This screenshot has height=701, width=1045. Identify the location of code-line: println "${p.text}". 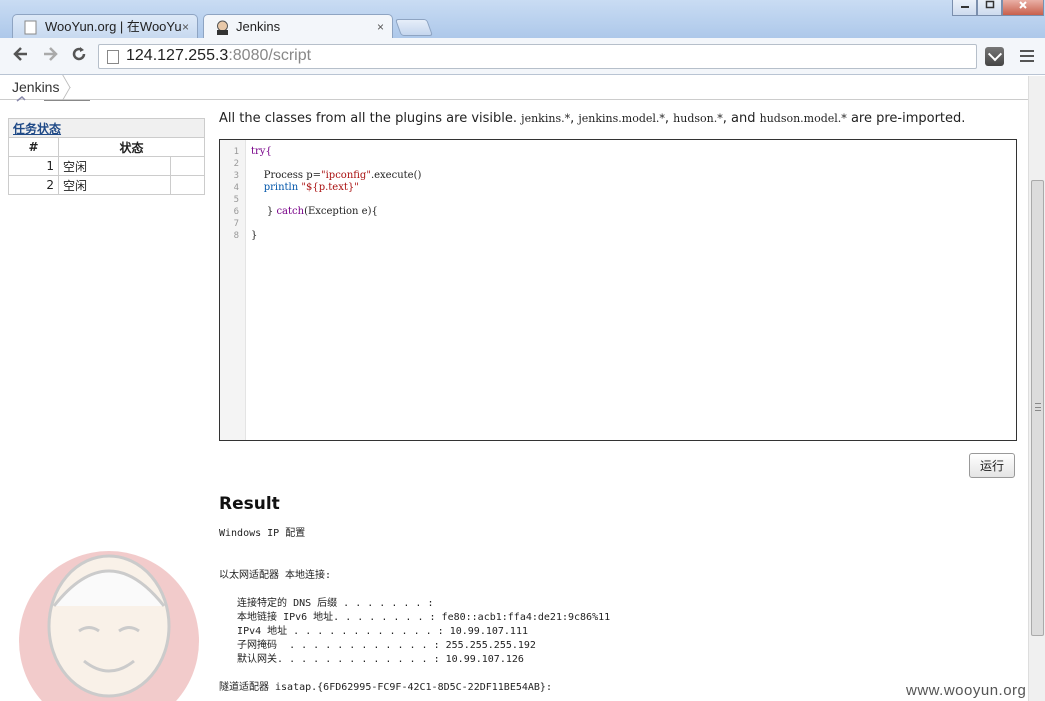
(336, 188).